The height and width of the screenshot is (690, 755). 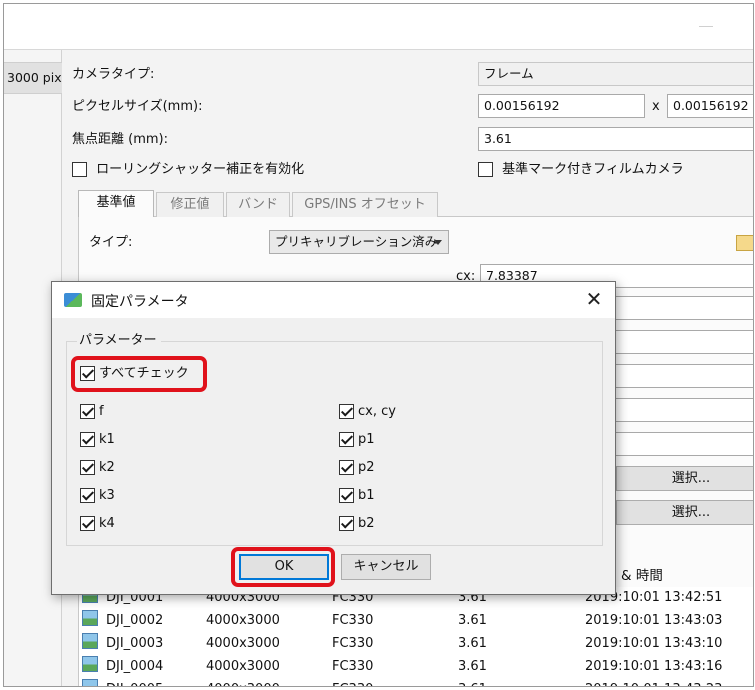 I want to click on fiducial-option: 基準マーク付きフィルムカメラ, so click(x=581, y=170).